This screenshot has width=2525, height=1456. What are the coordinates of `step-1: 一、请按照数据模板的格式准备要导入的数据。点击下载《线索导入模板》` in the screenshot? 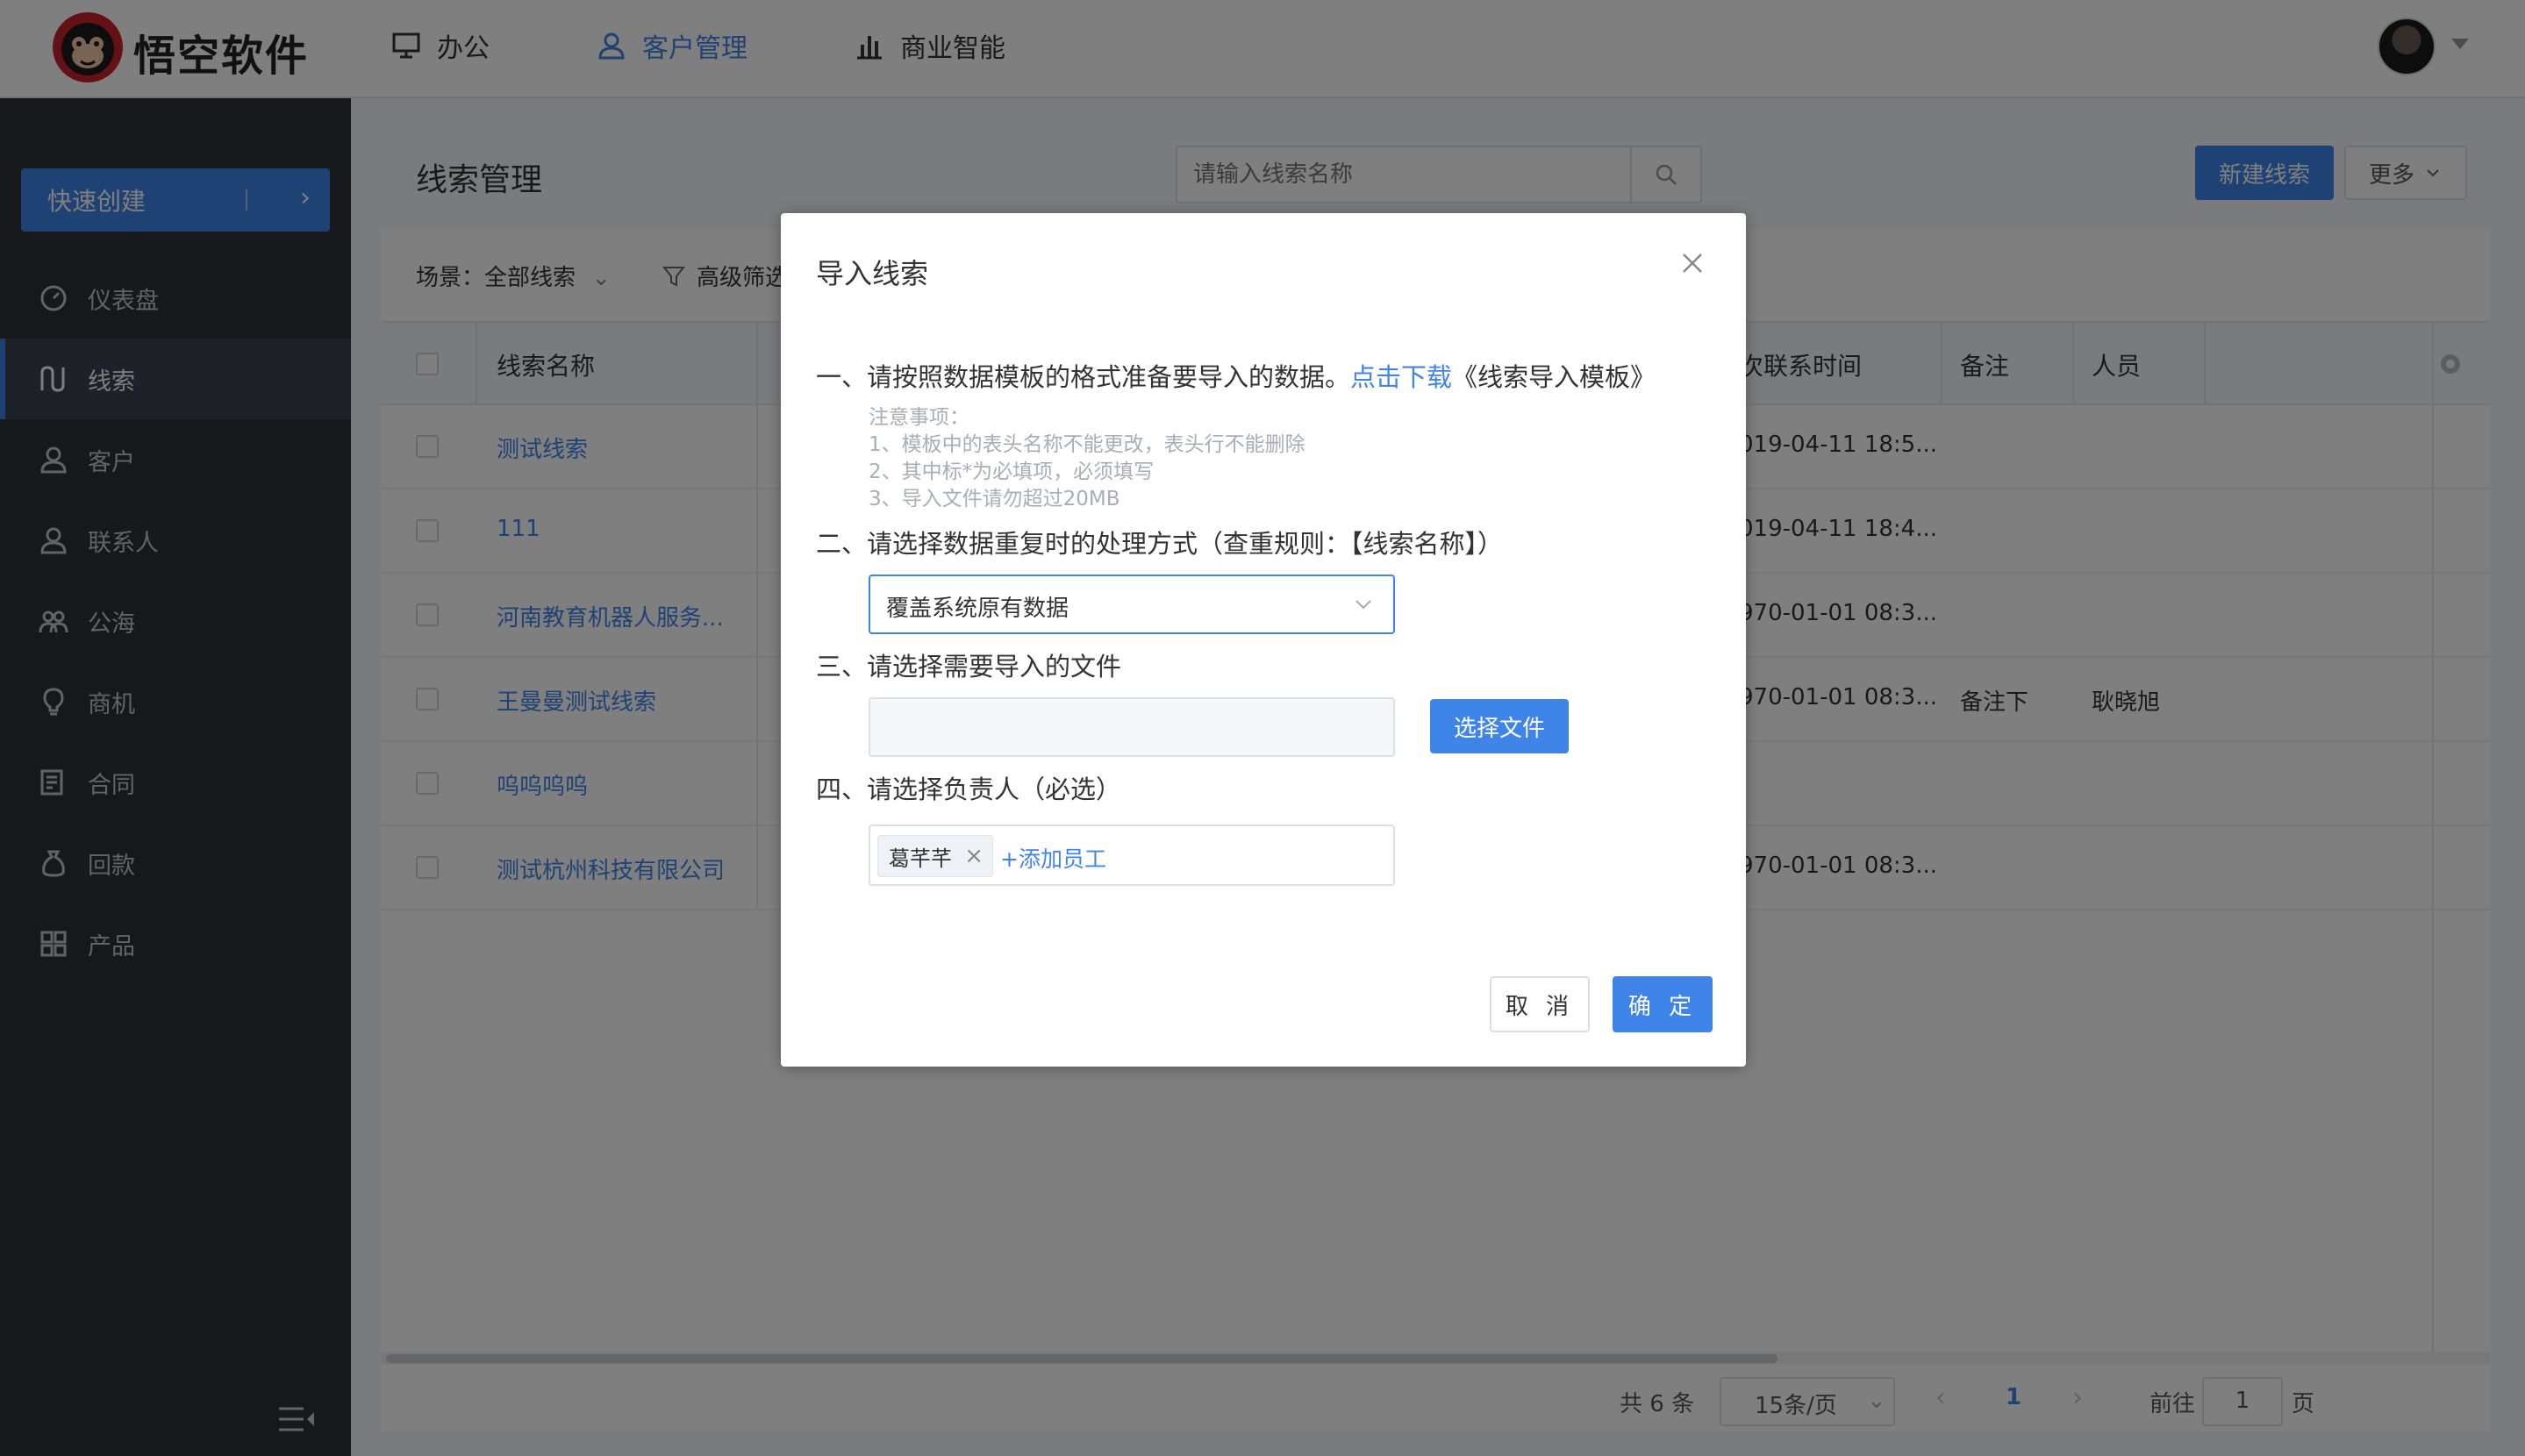 It's located at (1236, 375).